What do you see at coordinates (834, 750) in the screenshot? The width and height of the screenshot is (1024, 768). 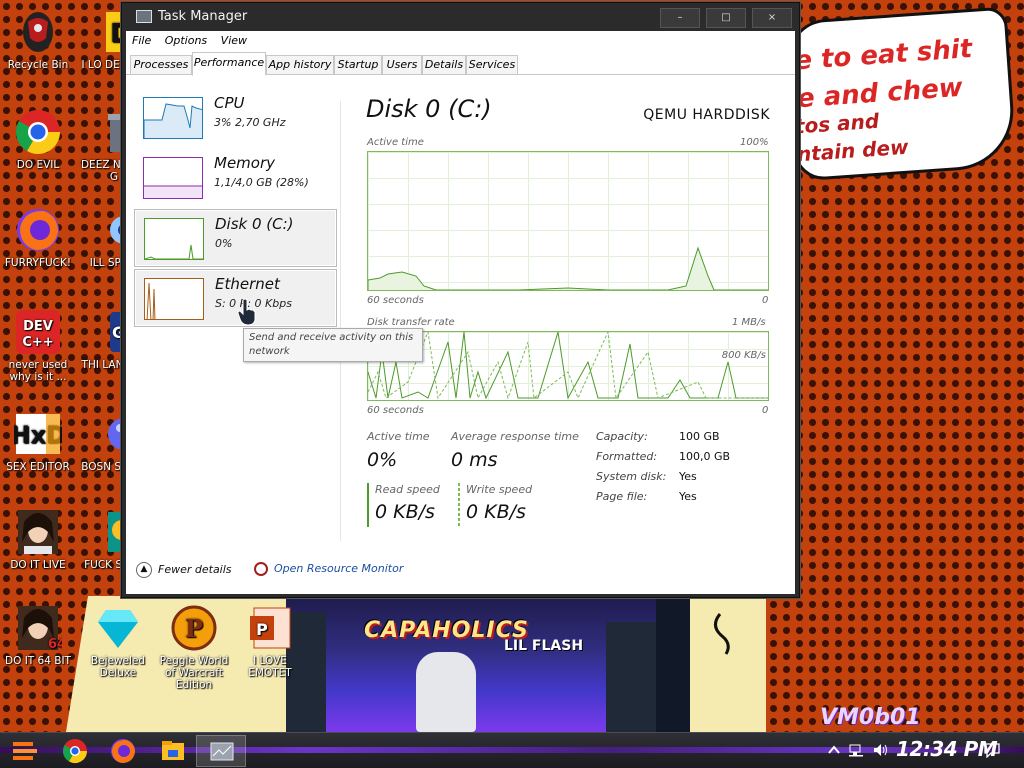 I see `chevron-up-icon` at bounding box center [834, 750].